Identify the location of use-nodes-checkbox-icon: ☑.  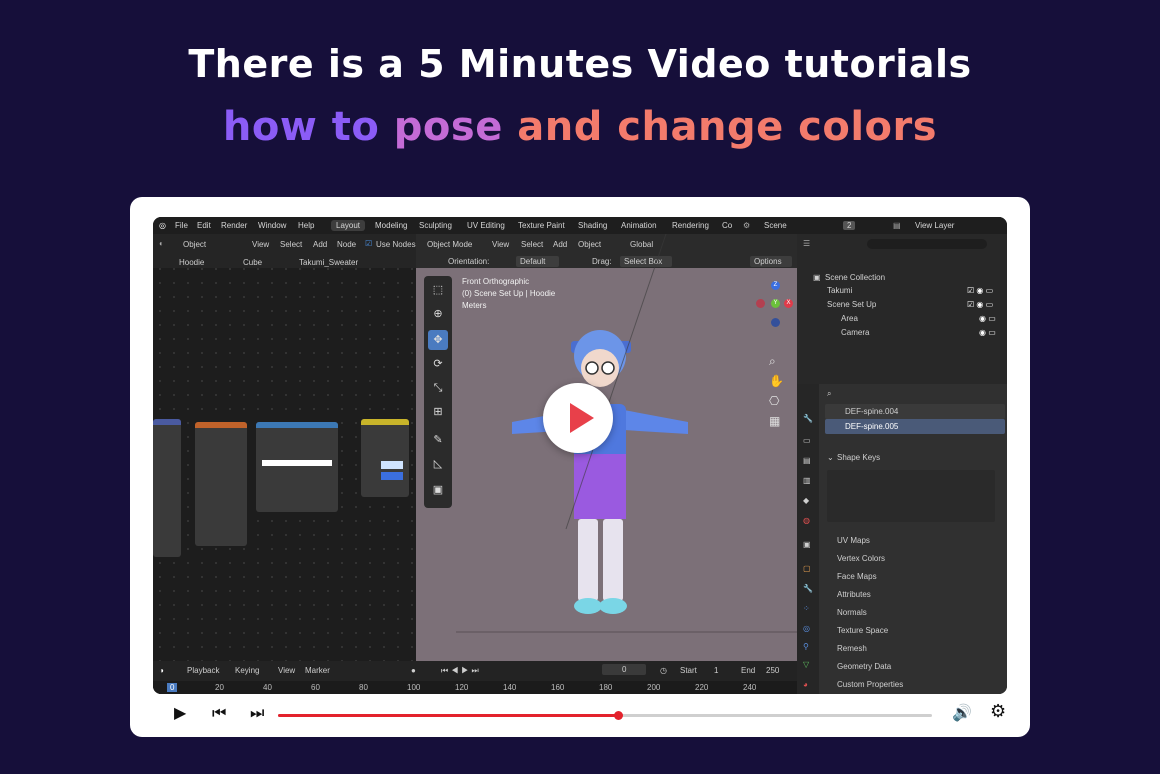
(368, 243).